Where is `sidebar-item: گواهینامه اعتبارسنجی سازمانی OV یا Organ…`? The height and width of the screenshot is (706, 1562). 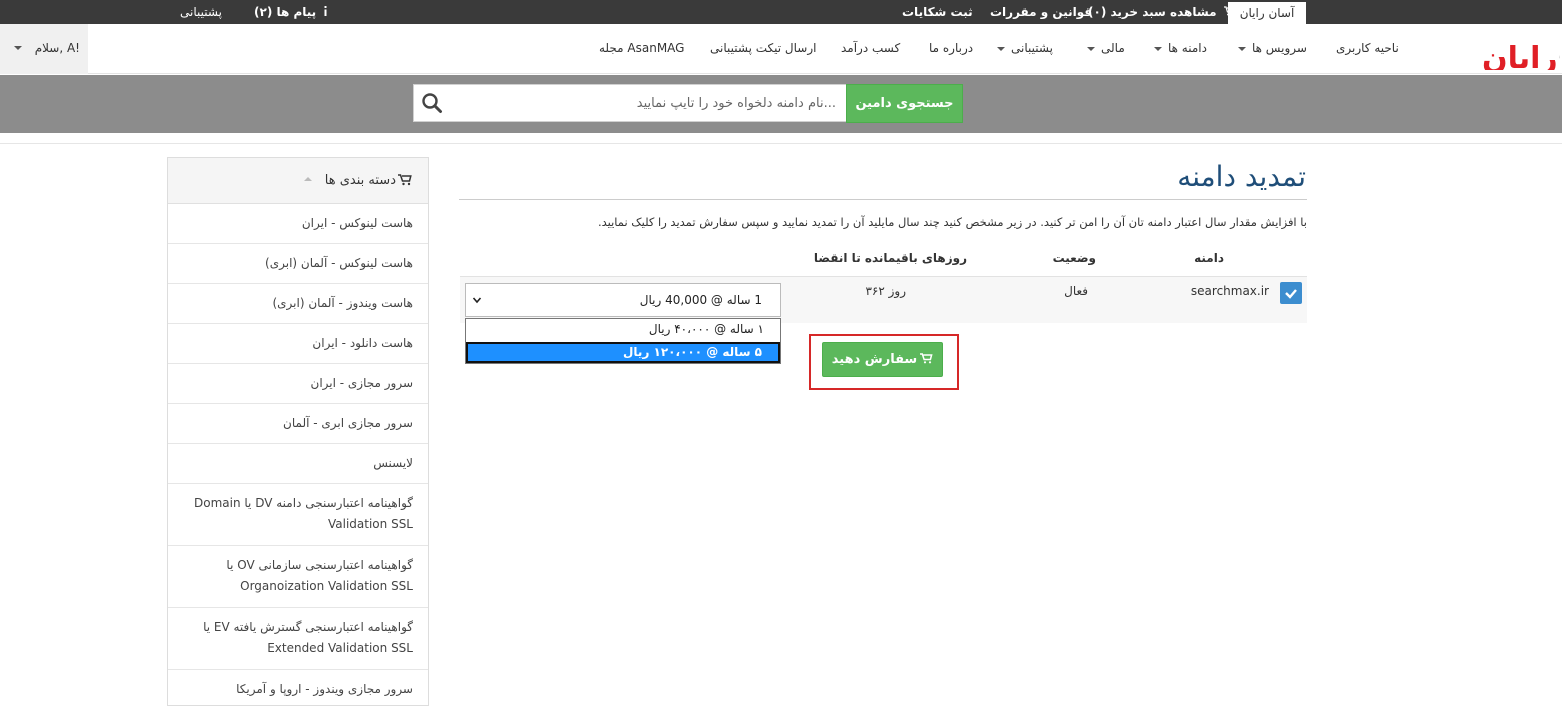
sidebar-item: گواهینامه اعتبارسنجی سازمانی OV یا Organ… is located at coordinates (298, 577).